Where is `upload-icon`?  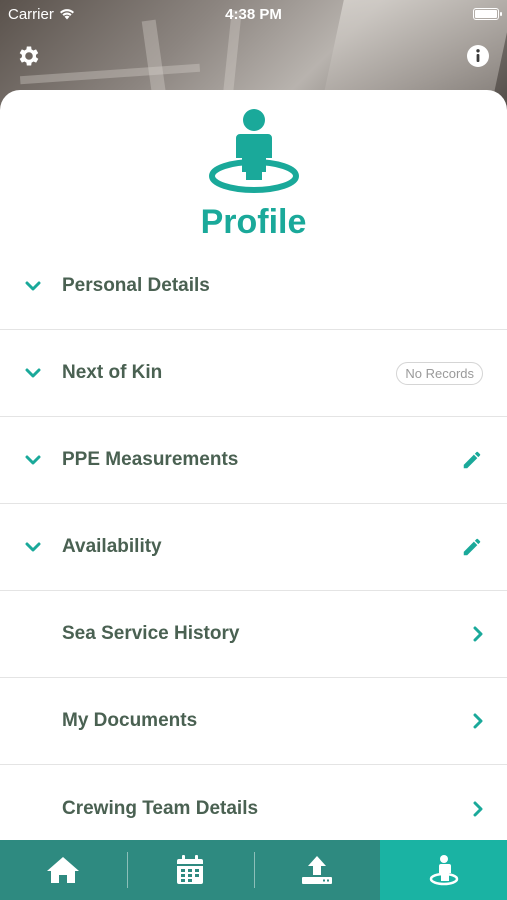 upload-icon is located at coordinates (316, 870).